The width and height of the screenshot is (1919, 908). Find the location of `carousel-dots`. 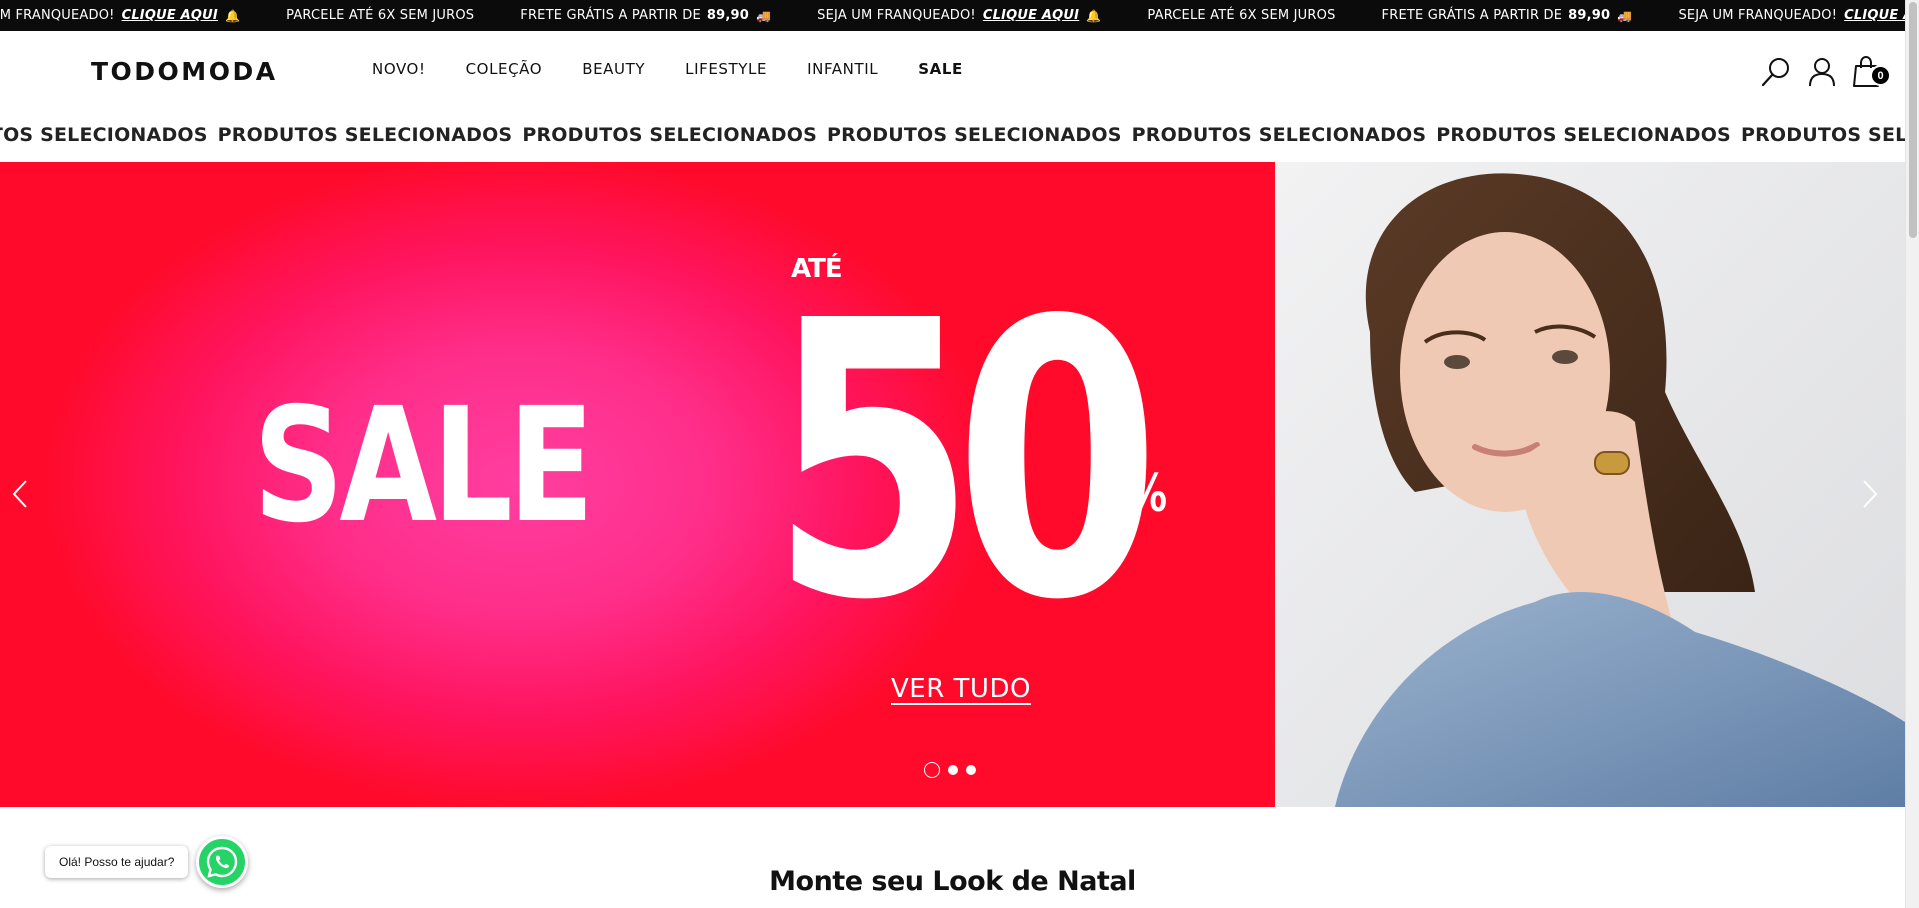

carousel-dots is located at coordinates (954, 770).